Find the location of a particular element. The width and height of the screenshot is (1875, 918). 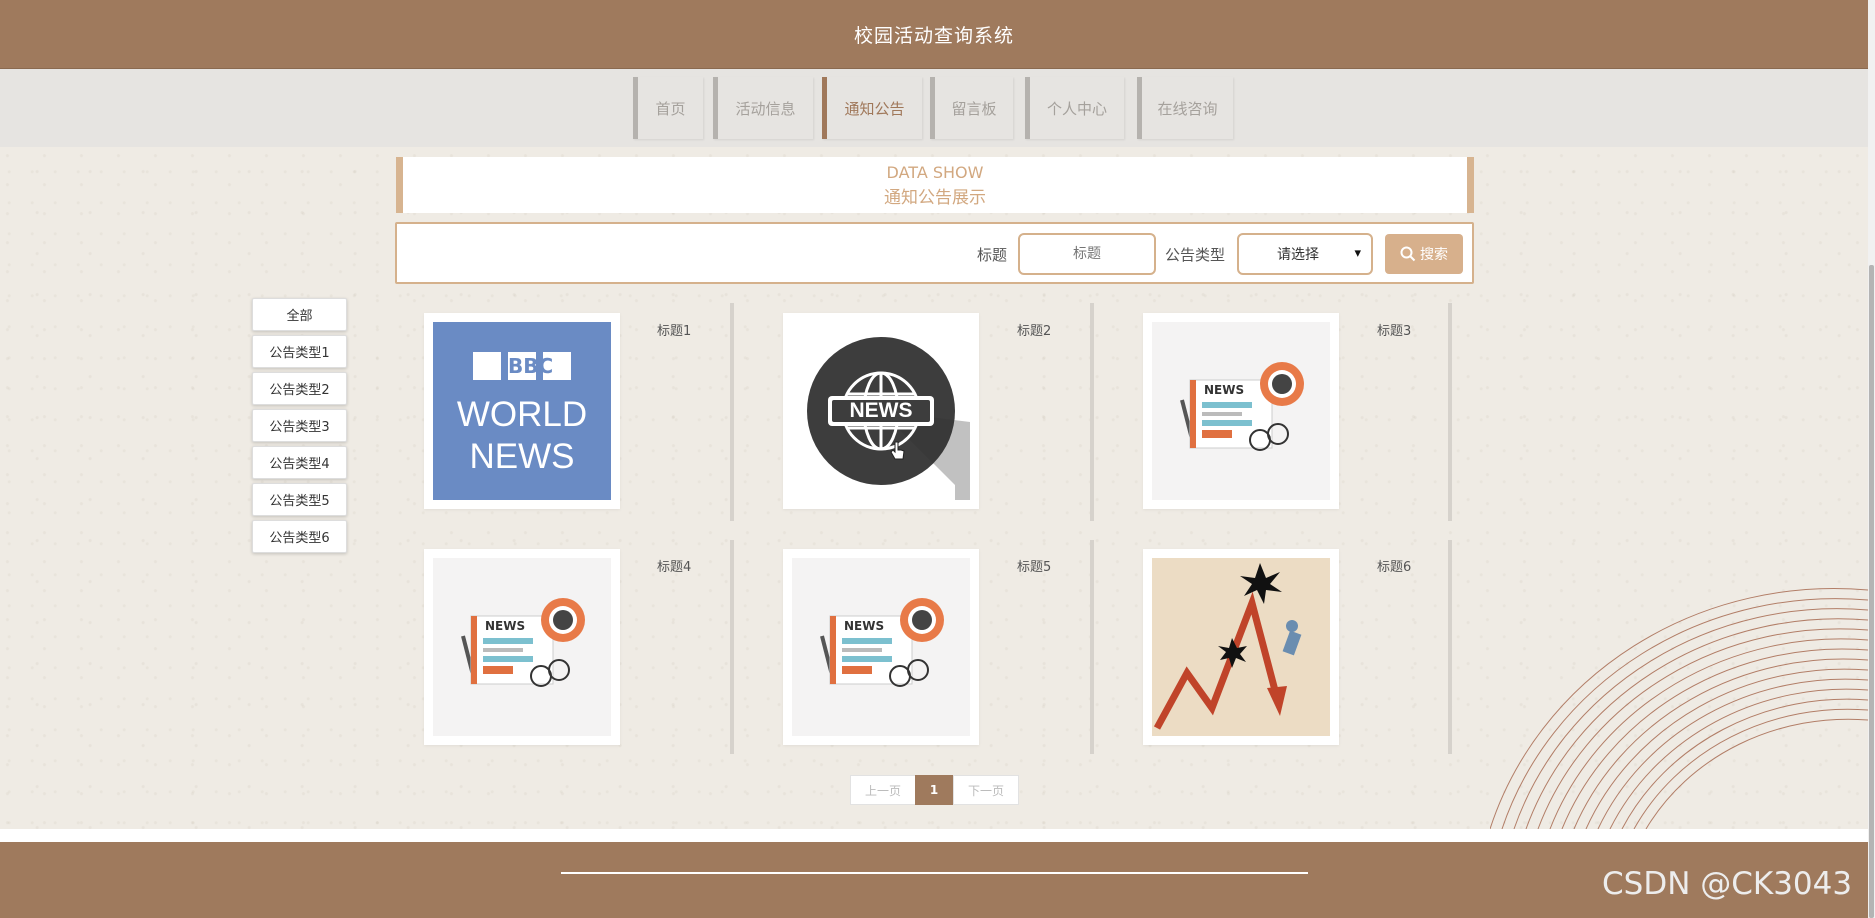

type-select-value: 请选择 is located at coordinates (1298, 255).